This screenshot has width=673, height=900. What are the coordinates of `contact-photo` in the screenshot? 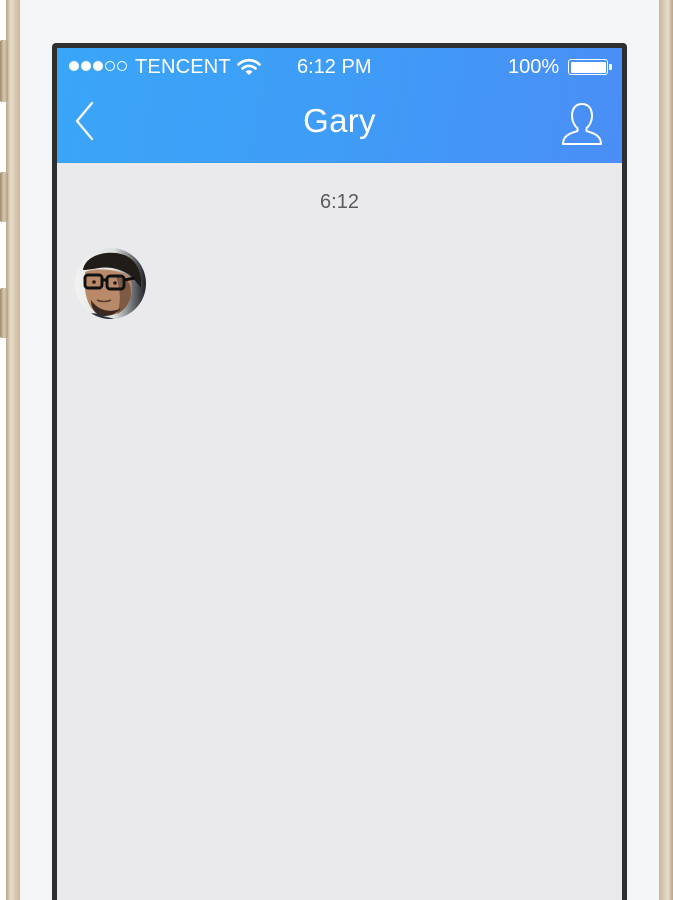 It's located at (110, 283).